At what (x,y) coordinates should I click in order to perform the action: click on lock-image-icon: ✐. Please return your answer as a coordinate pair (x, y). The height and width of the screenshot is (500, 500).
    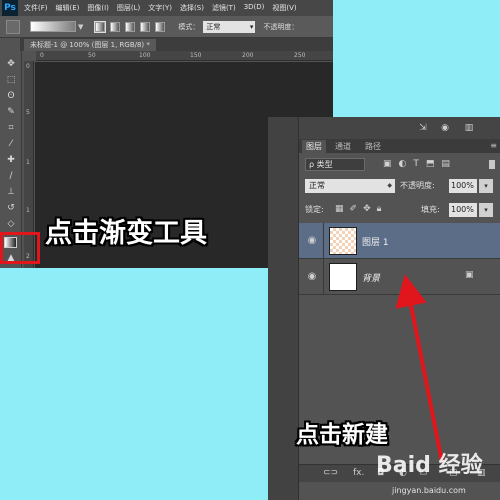
    Looking at the image, I should click on (354, 209).